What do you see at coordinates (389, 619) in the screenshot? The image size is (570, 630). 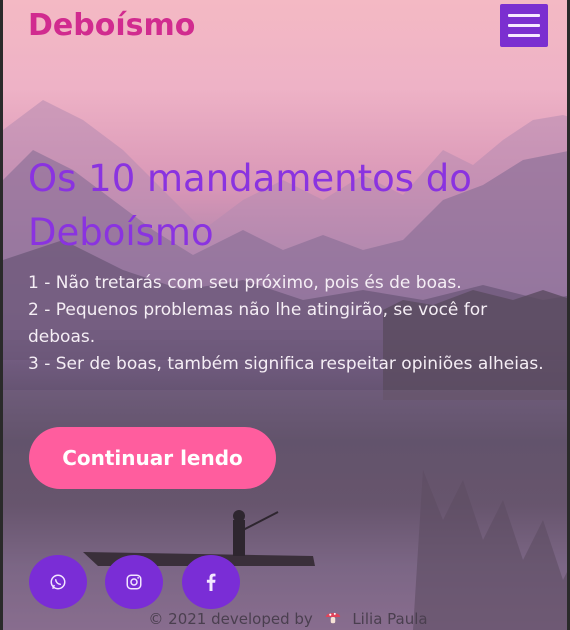 I see `footer-author: Lilia Paula` at bounding box center [389, 619].